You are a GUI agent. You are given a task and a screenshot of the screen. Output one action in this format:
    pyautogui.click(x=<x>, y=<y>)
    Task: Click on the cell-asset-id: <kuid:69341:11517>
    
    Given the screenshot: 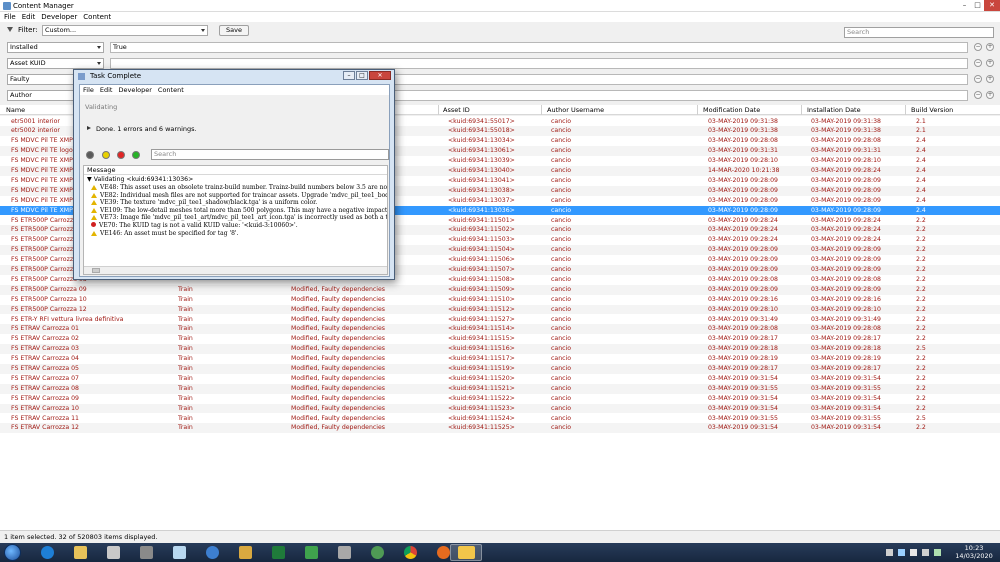 What is the action you would take?
    pyautogui.click(x=481, y=359)
    